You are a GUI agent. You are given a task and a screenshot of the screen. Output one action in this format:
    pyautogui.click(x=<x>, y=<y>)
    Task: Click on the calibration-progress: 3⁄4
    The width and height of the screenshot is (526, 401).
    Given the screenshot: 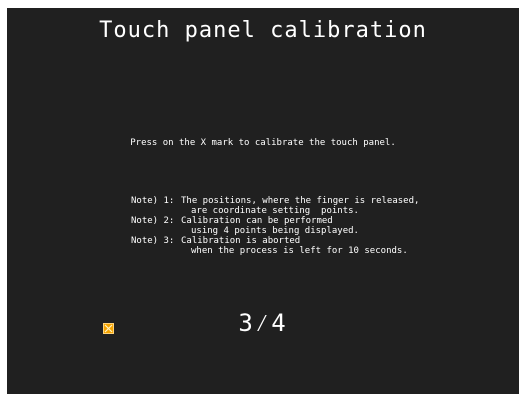 What is the action you would take?
    pyautogui.click(x=263, y=323)
    